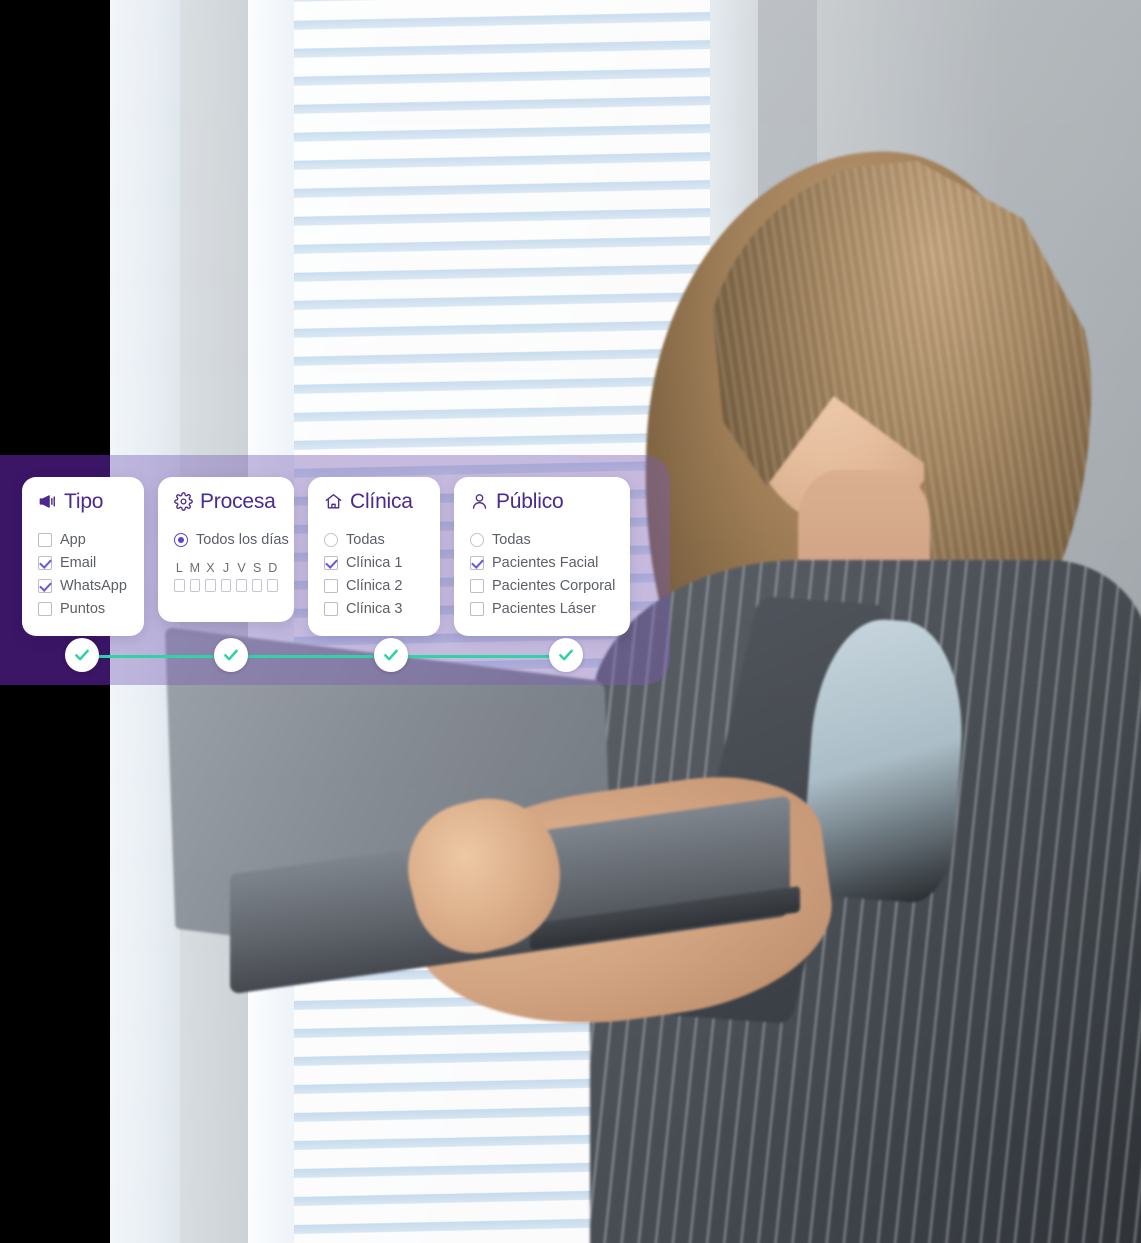 The height and width of the screenshot is (1243, 1141). Describe the element at coordinates (45, 539) in the screenshot. I see `checkbox-app` at that location.